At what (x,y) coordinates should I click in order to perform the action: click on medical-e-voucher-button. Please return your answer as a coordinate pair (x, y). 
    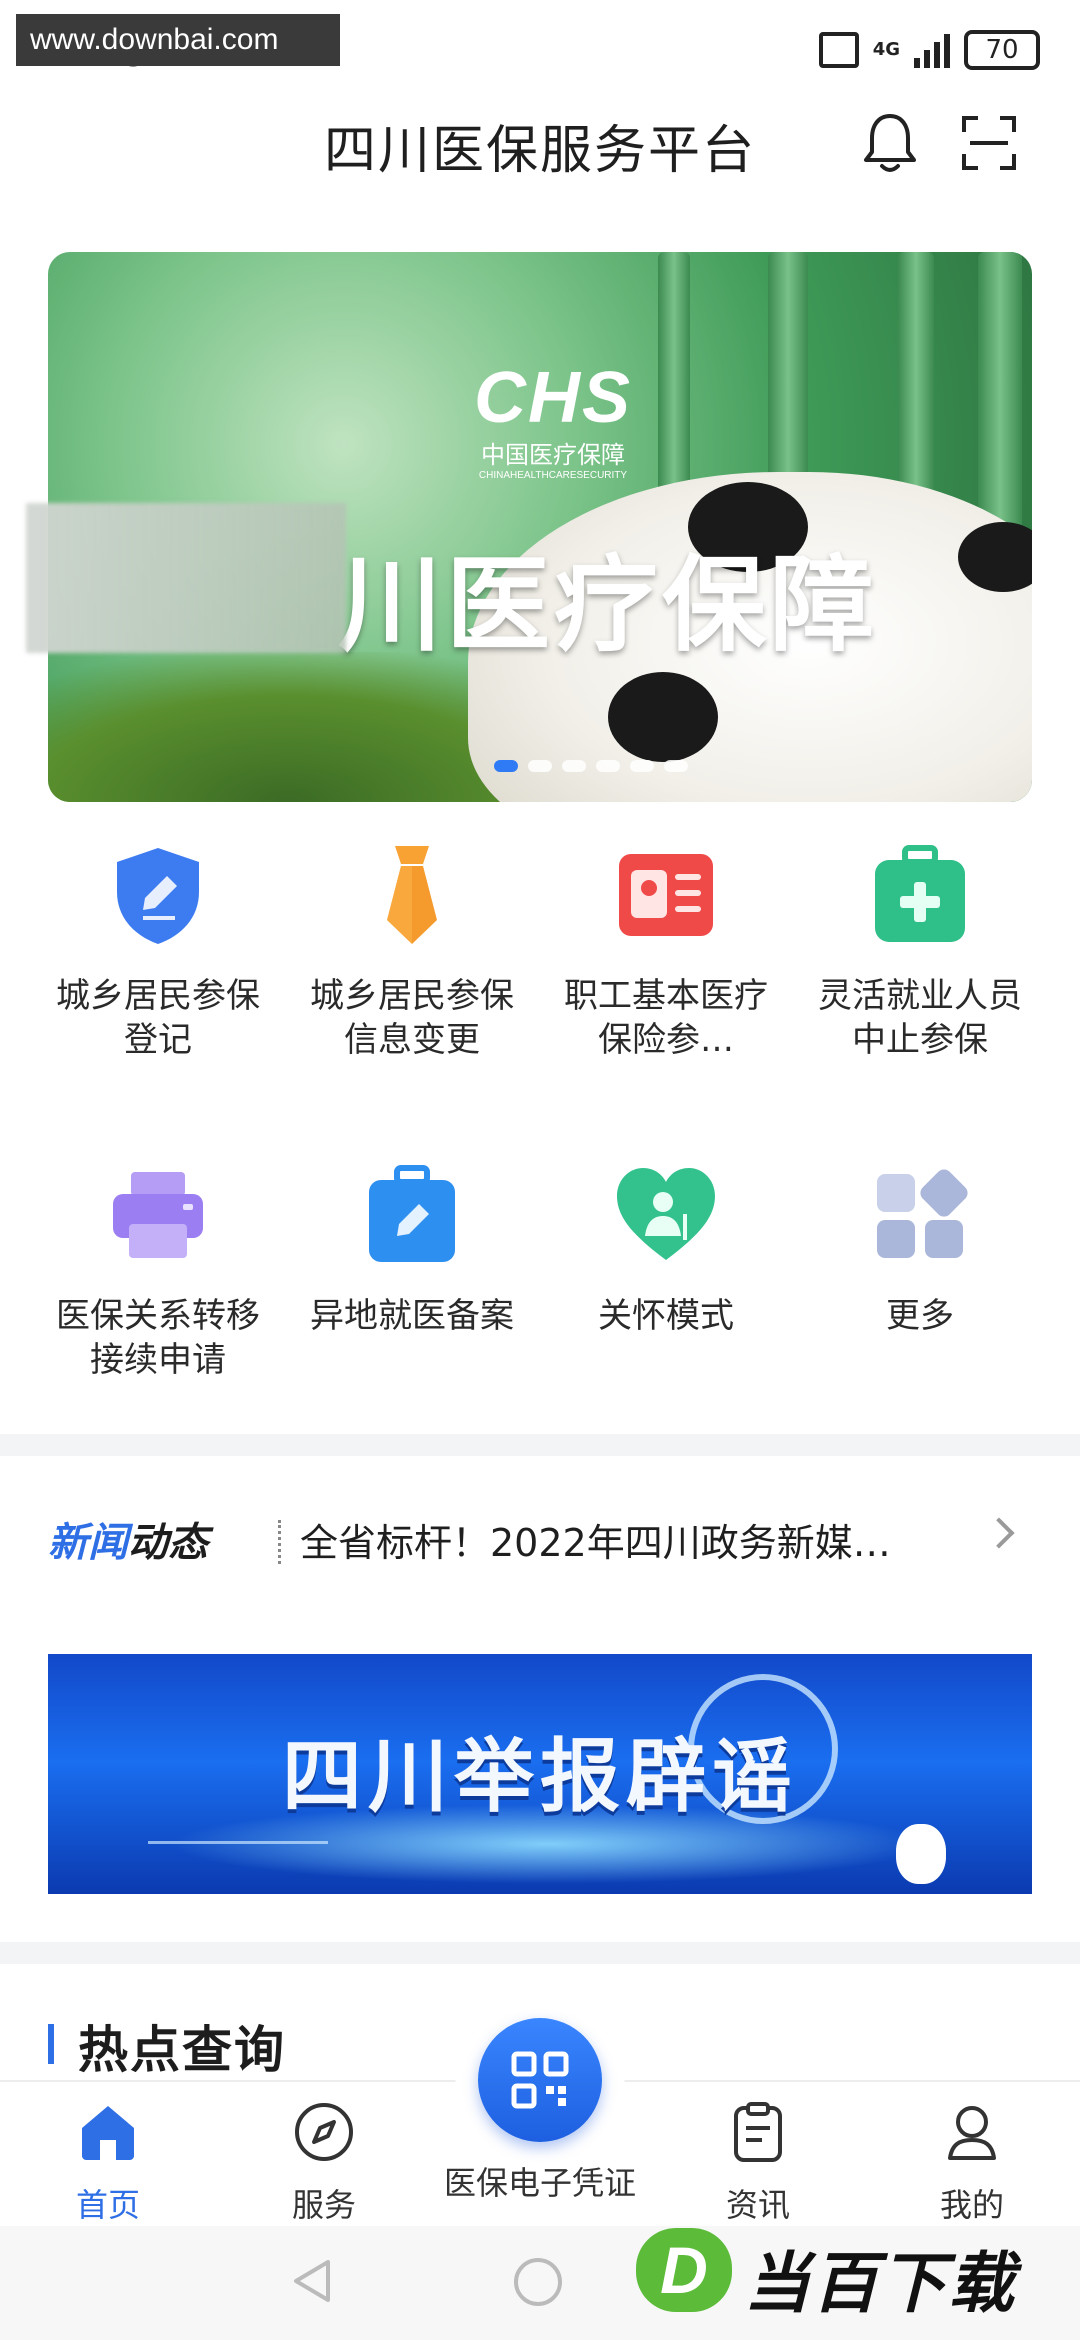
    Looking at the image, I should click on (540, 2080).